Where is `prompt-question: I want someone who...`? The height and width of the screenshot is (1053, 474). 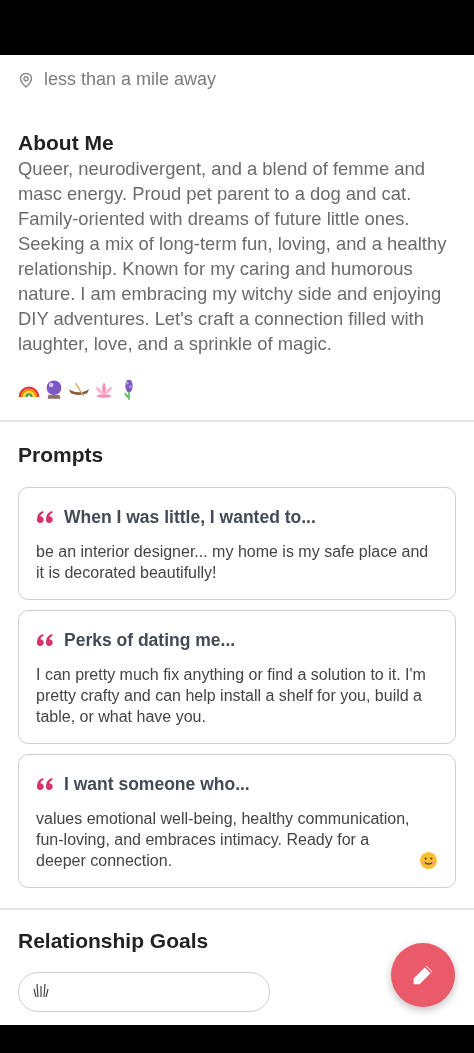
prompt-question: I want someone who... is located at coordinates (157, 784).